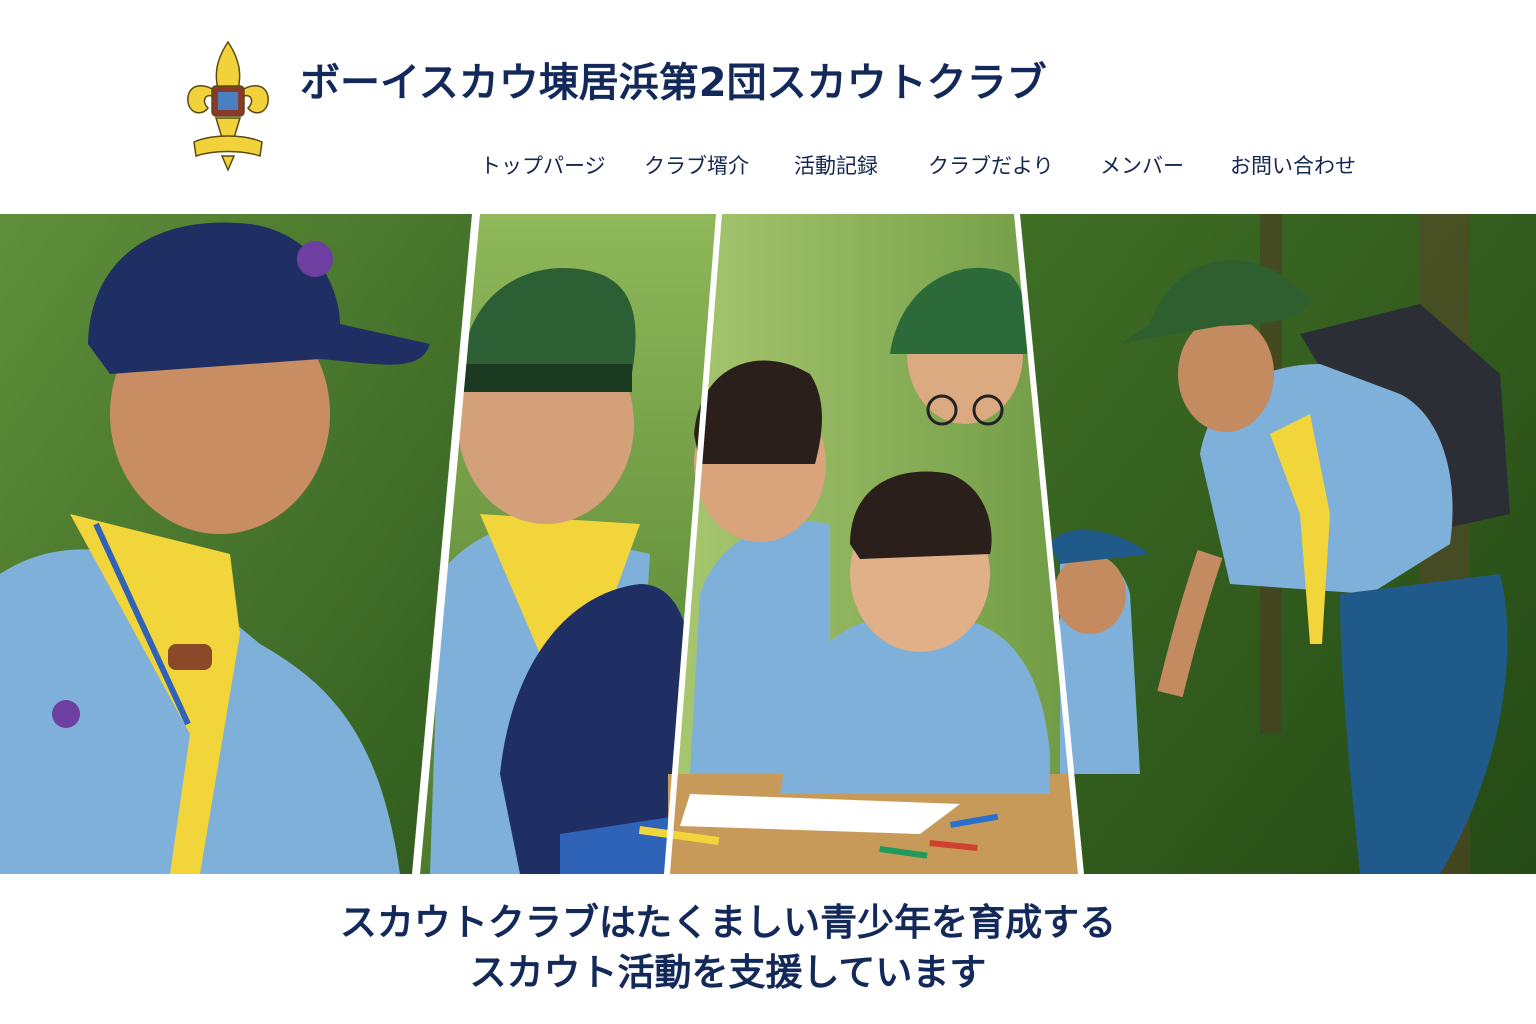 Image resolution: width=1536 pixels, height=1024 pixels. Describe the element at coordinates (836, 165) in the screenshot. I see `nav-item-activities: 活動記録` at that location.